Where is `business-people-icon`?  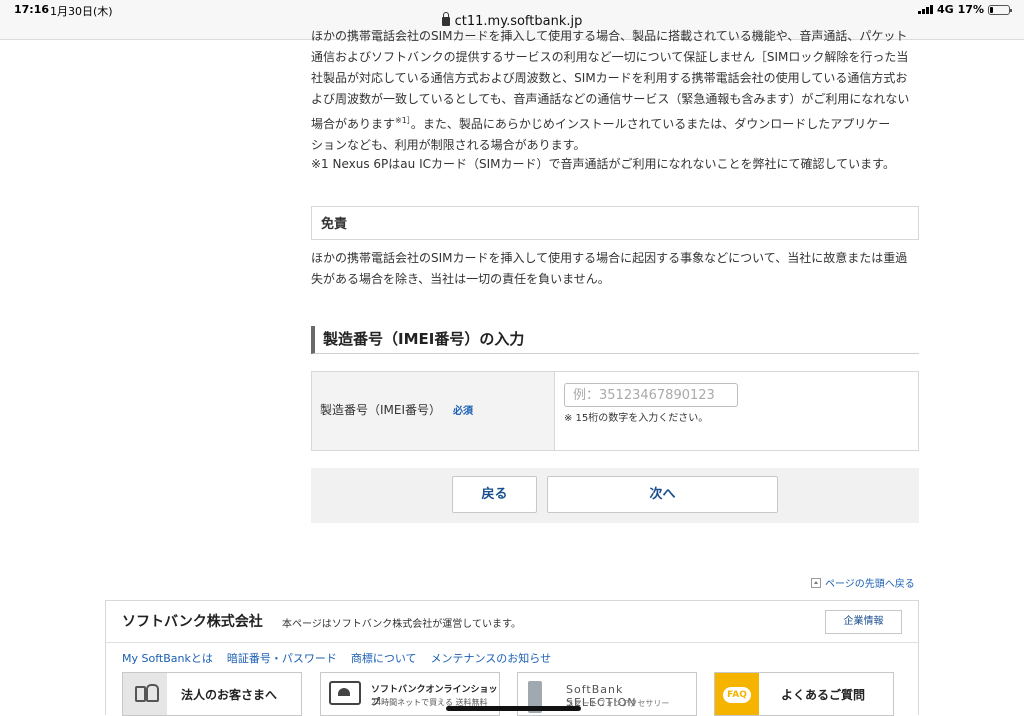
business-people-icon is located at coordinates (145, 694).